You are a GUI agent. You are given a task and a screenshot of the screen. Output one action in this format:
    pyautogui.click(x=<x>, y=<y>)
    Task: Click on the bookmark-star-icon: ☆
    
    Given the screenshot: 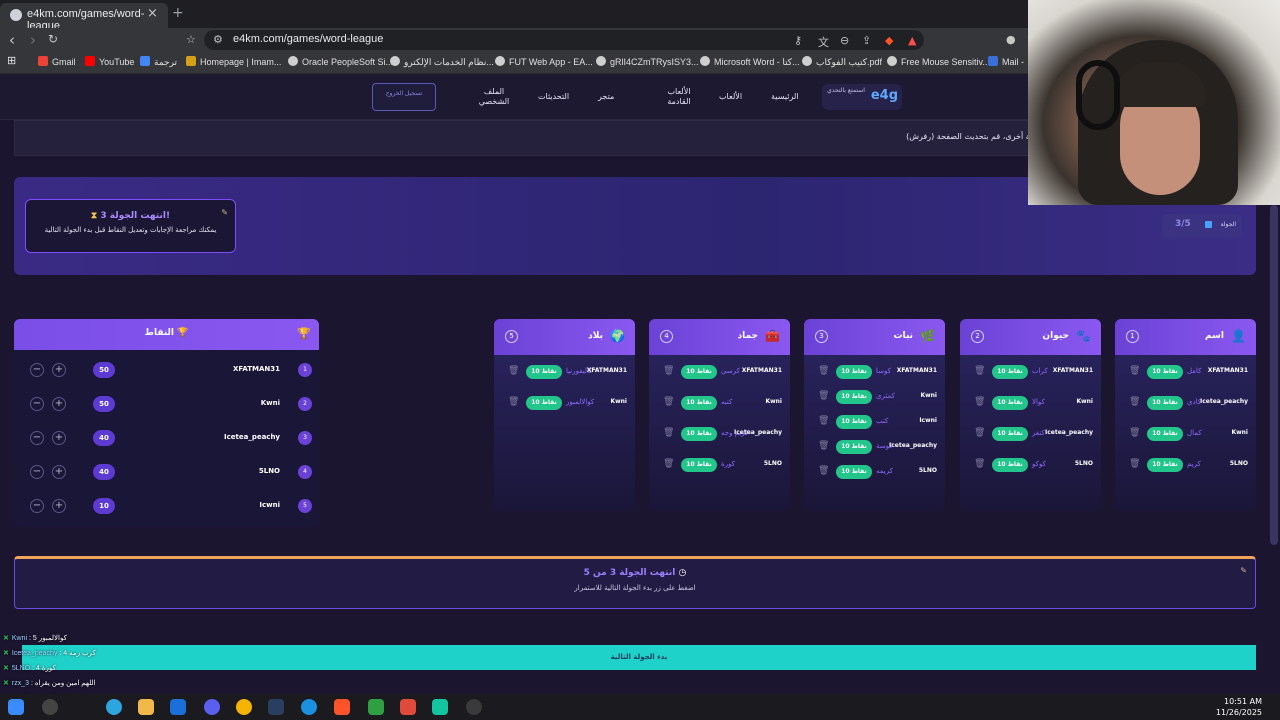 What is the action you would take?
    pyautogui.click(x=191, y=39)
    